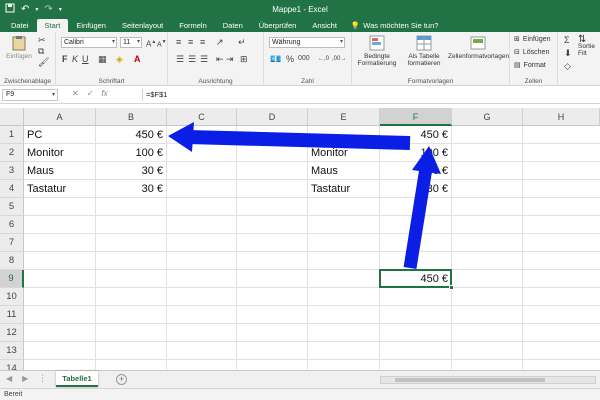 The width and height of the screenshot is (600, 400). I want to click on cell-b3: 30 €, so click(131, 171).